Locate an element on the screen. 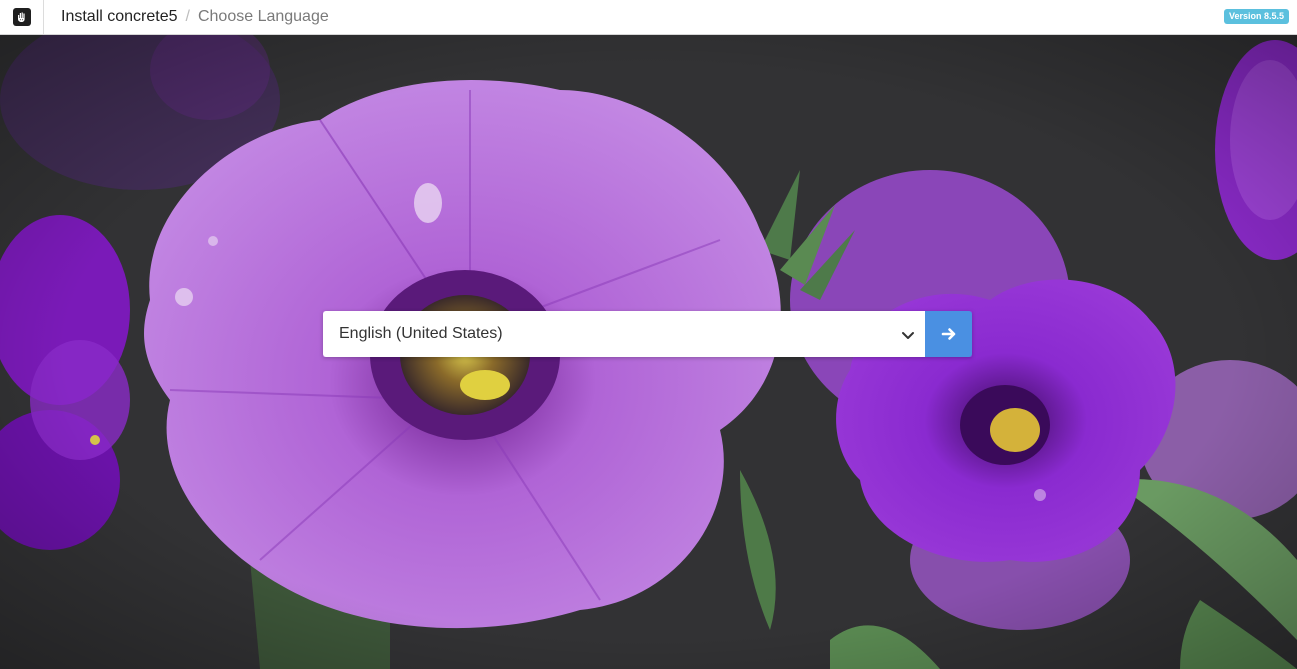 The image size is (1297, 669). chevron-down-icon is located at coordinates (908, 335).